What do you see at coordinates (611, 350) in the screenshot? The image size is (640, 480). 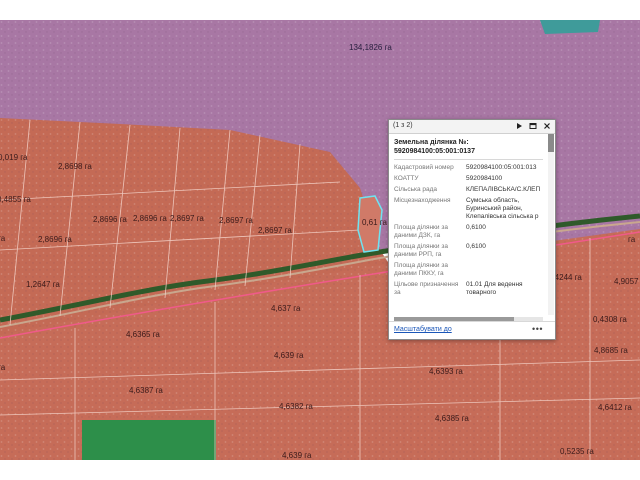 I see `parcel-label: 4,8685 га` at bounding box center [611, 350].